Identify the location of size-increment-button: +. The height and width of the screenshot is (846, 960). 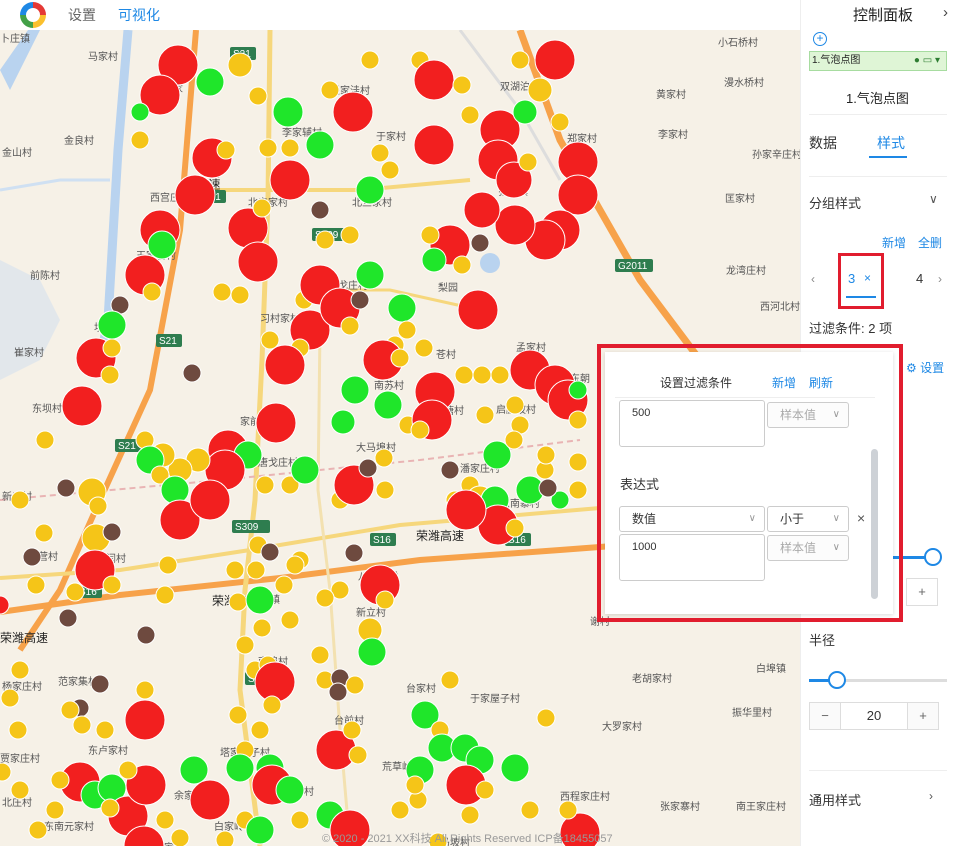
(922, 592).